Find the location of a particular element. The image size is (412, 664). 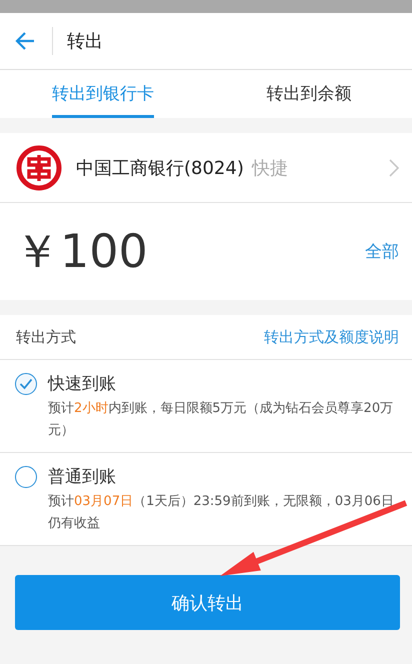

bank-card-row: 中国工商银行(8024) 快捷 is located at coordinates (206, 168).